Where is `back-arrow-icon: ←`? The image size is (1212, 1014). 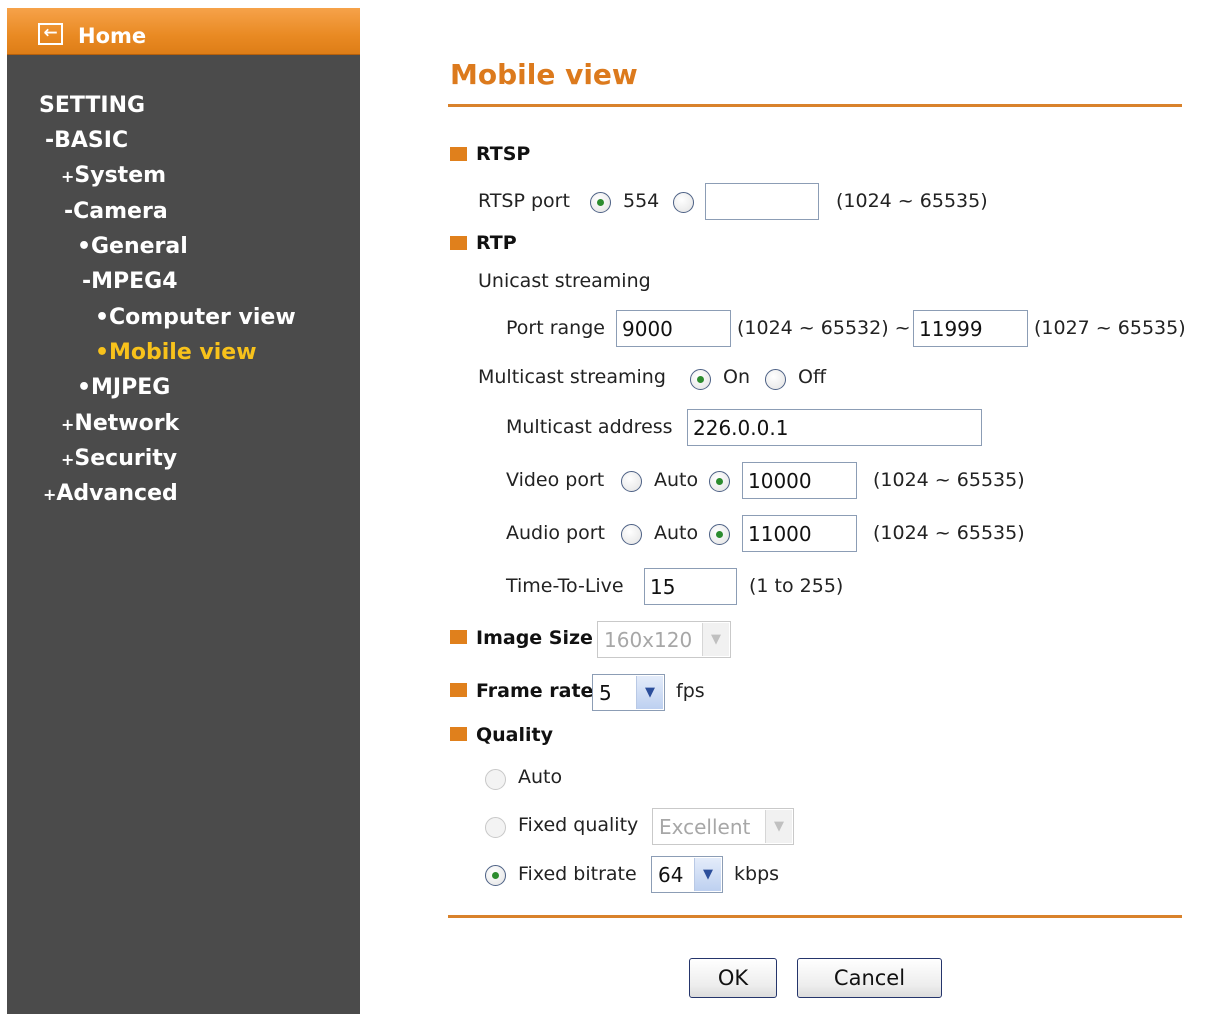 back-arrow-icon: ← is located at coordinates (50, 34).